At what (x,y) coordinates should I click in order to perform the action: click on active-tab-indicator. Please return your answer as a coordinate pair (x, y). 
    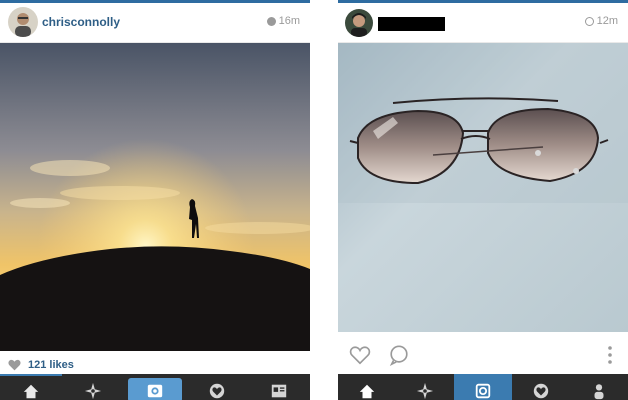
    Looking at the image, I should click on (31, 375).